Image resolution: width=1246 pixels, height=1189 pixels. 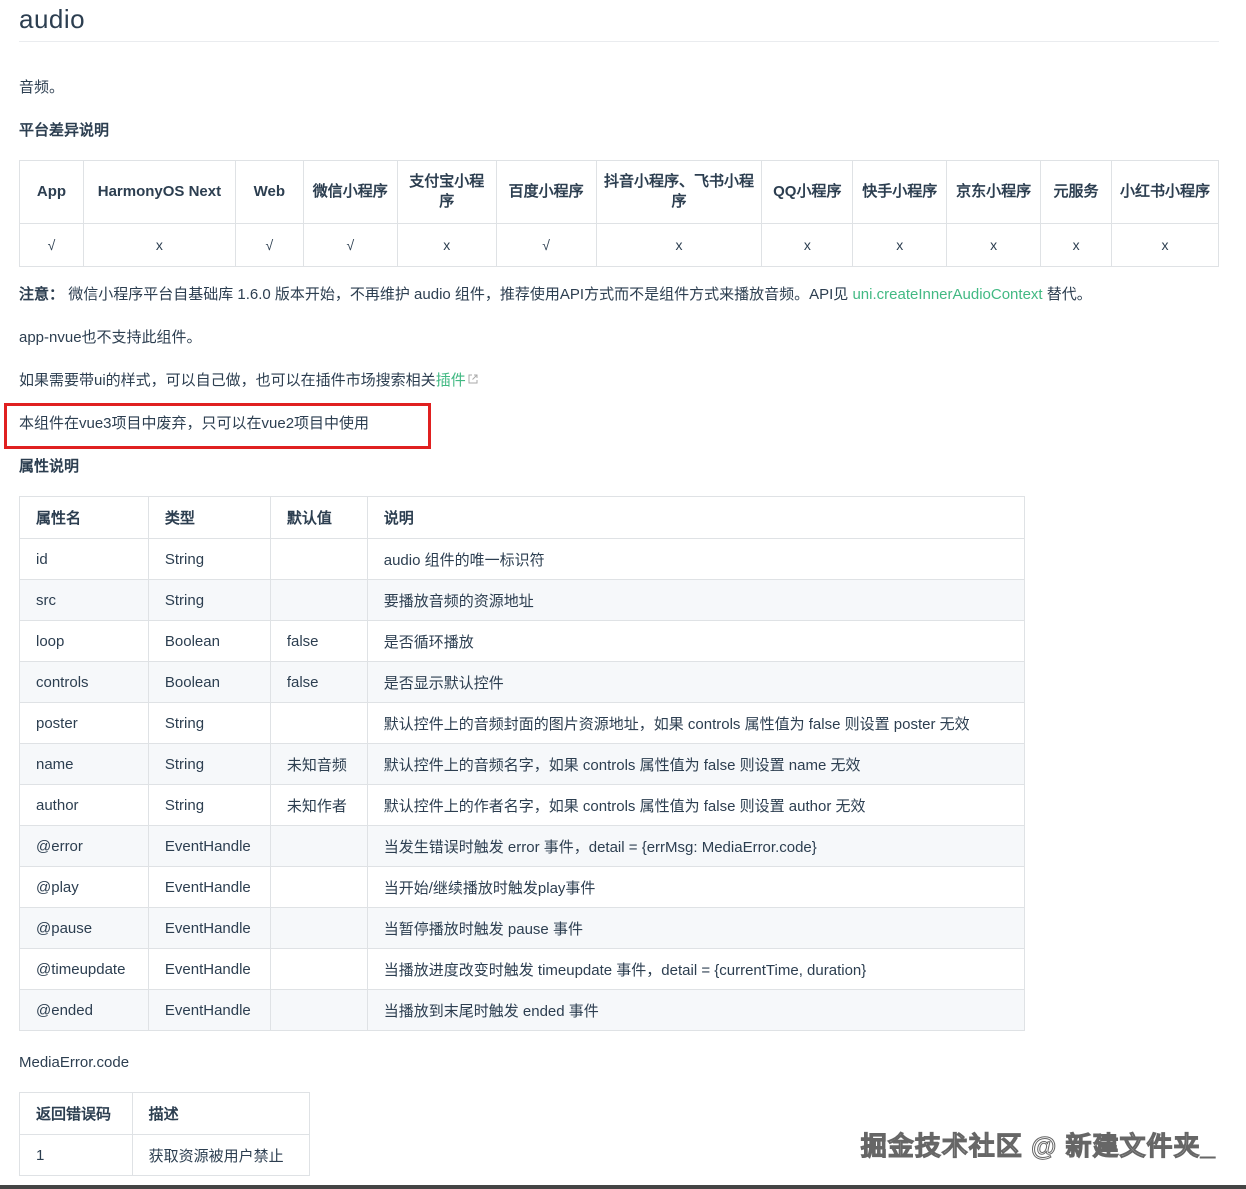 What do you see at coordinates (84, 764) in the screenshot?
I see `table-cell: name` at bounding box center [84, 764].